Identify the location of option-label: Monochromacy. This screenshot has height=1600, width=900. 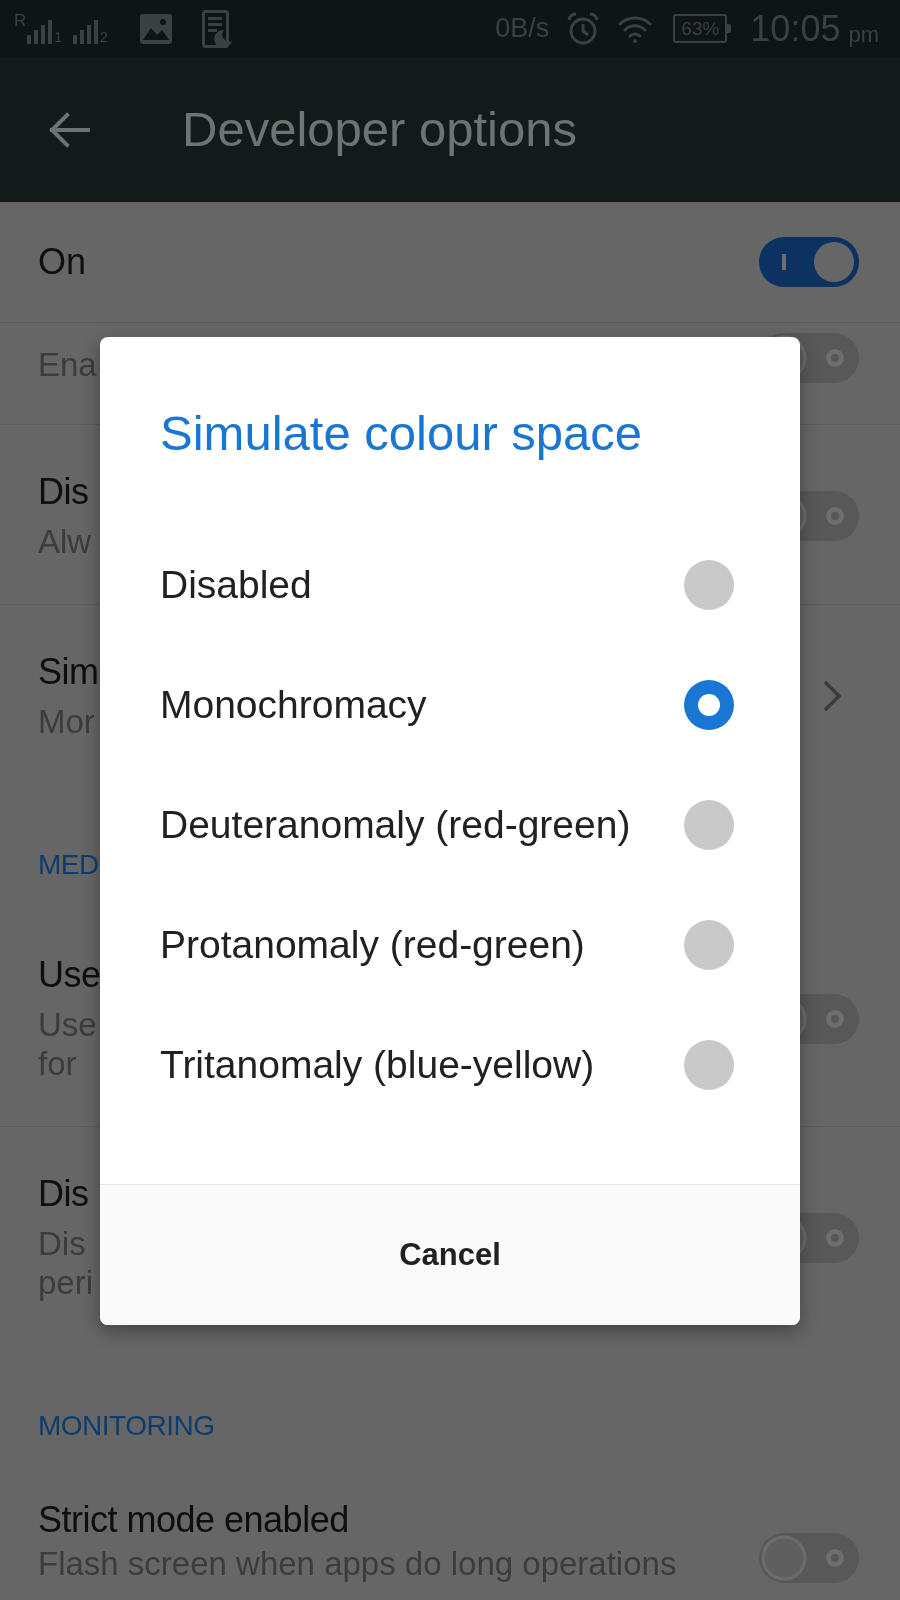
(293, 705).